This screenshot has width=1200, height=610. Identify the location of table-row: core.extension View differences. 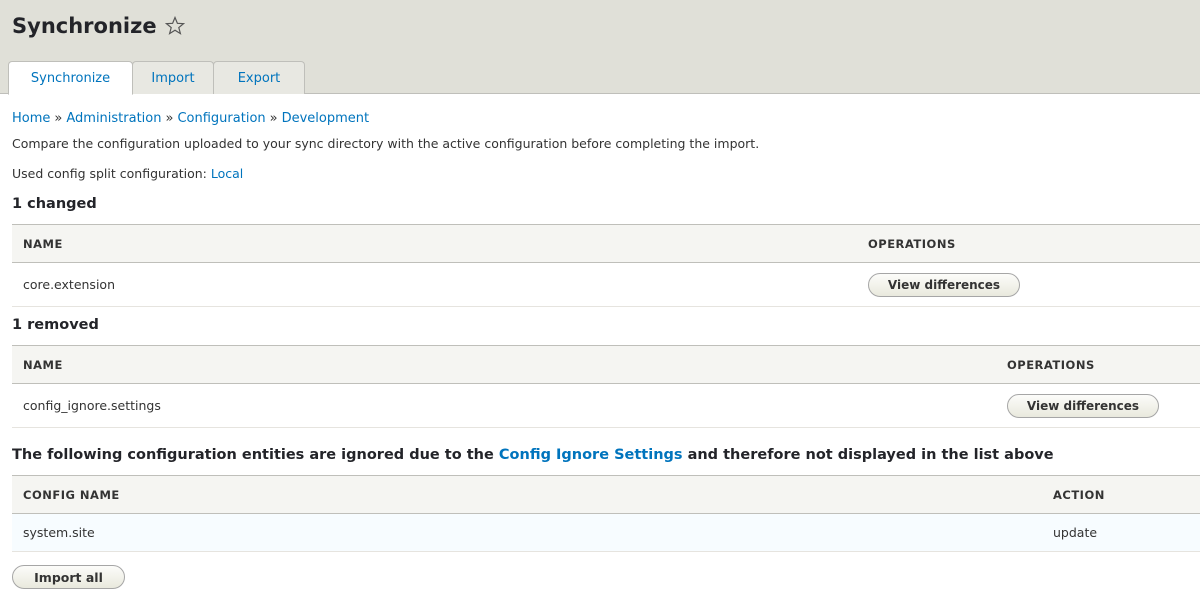
(606, 284).